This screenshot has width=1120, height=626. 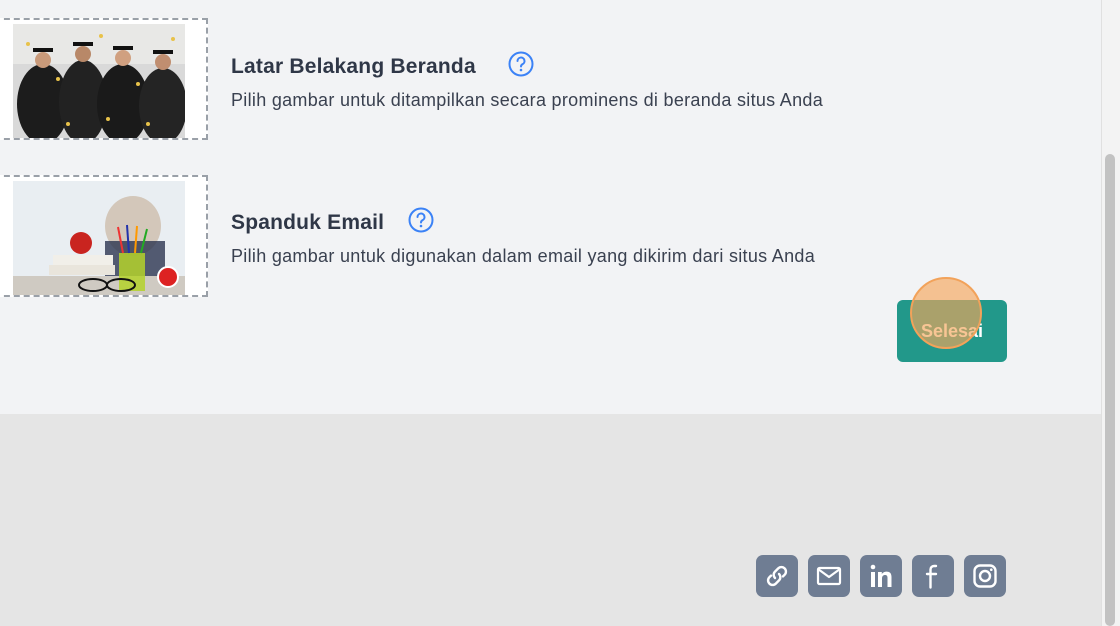 What do you see at coordinates (952, 331) in the screenshot?
I see `done-button: Selesai` at bounding box center [952, 331].